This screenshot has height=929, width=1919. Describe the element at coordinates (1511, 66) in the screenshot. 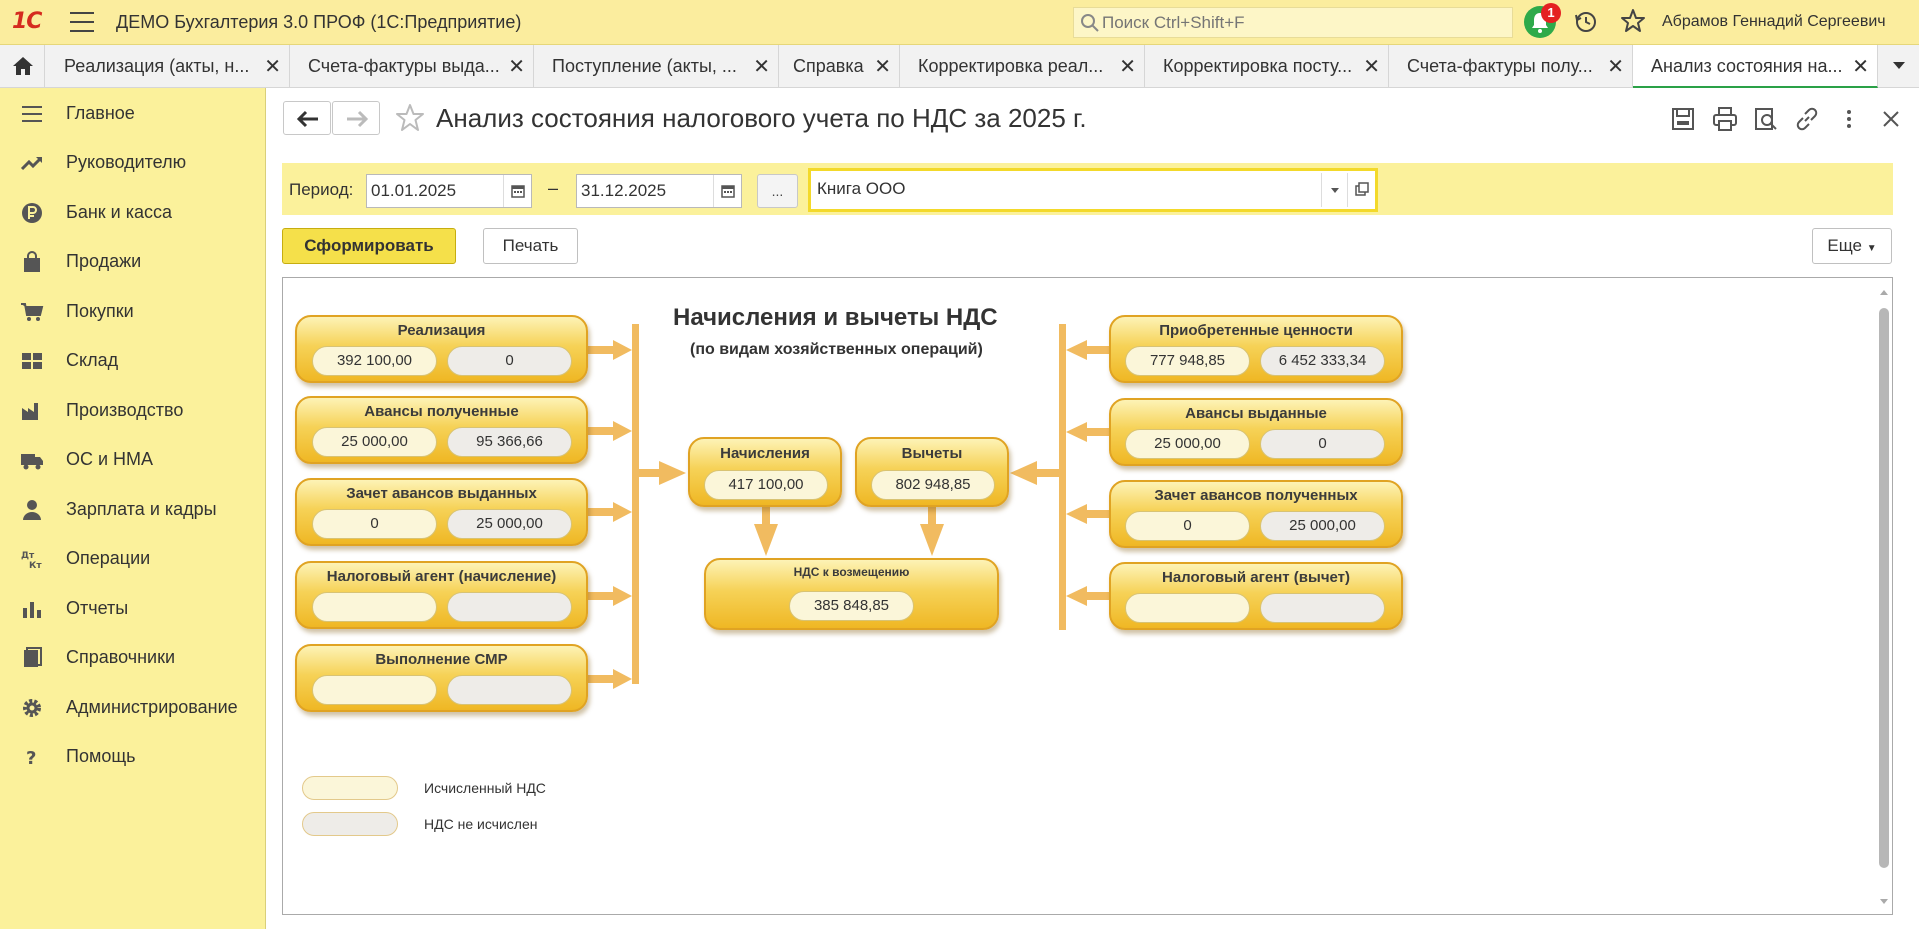

I see `tab-invoices-received: Счета-фактуры полу... ✕` at that location.